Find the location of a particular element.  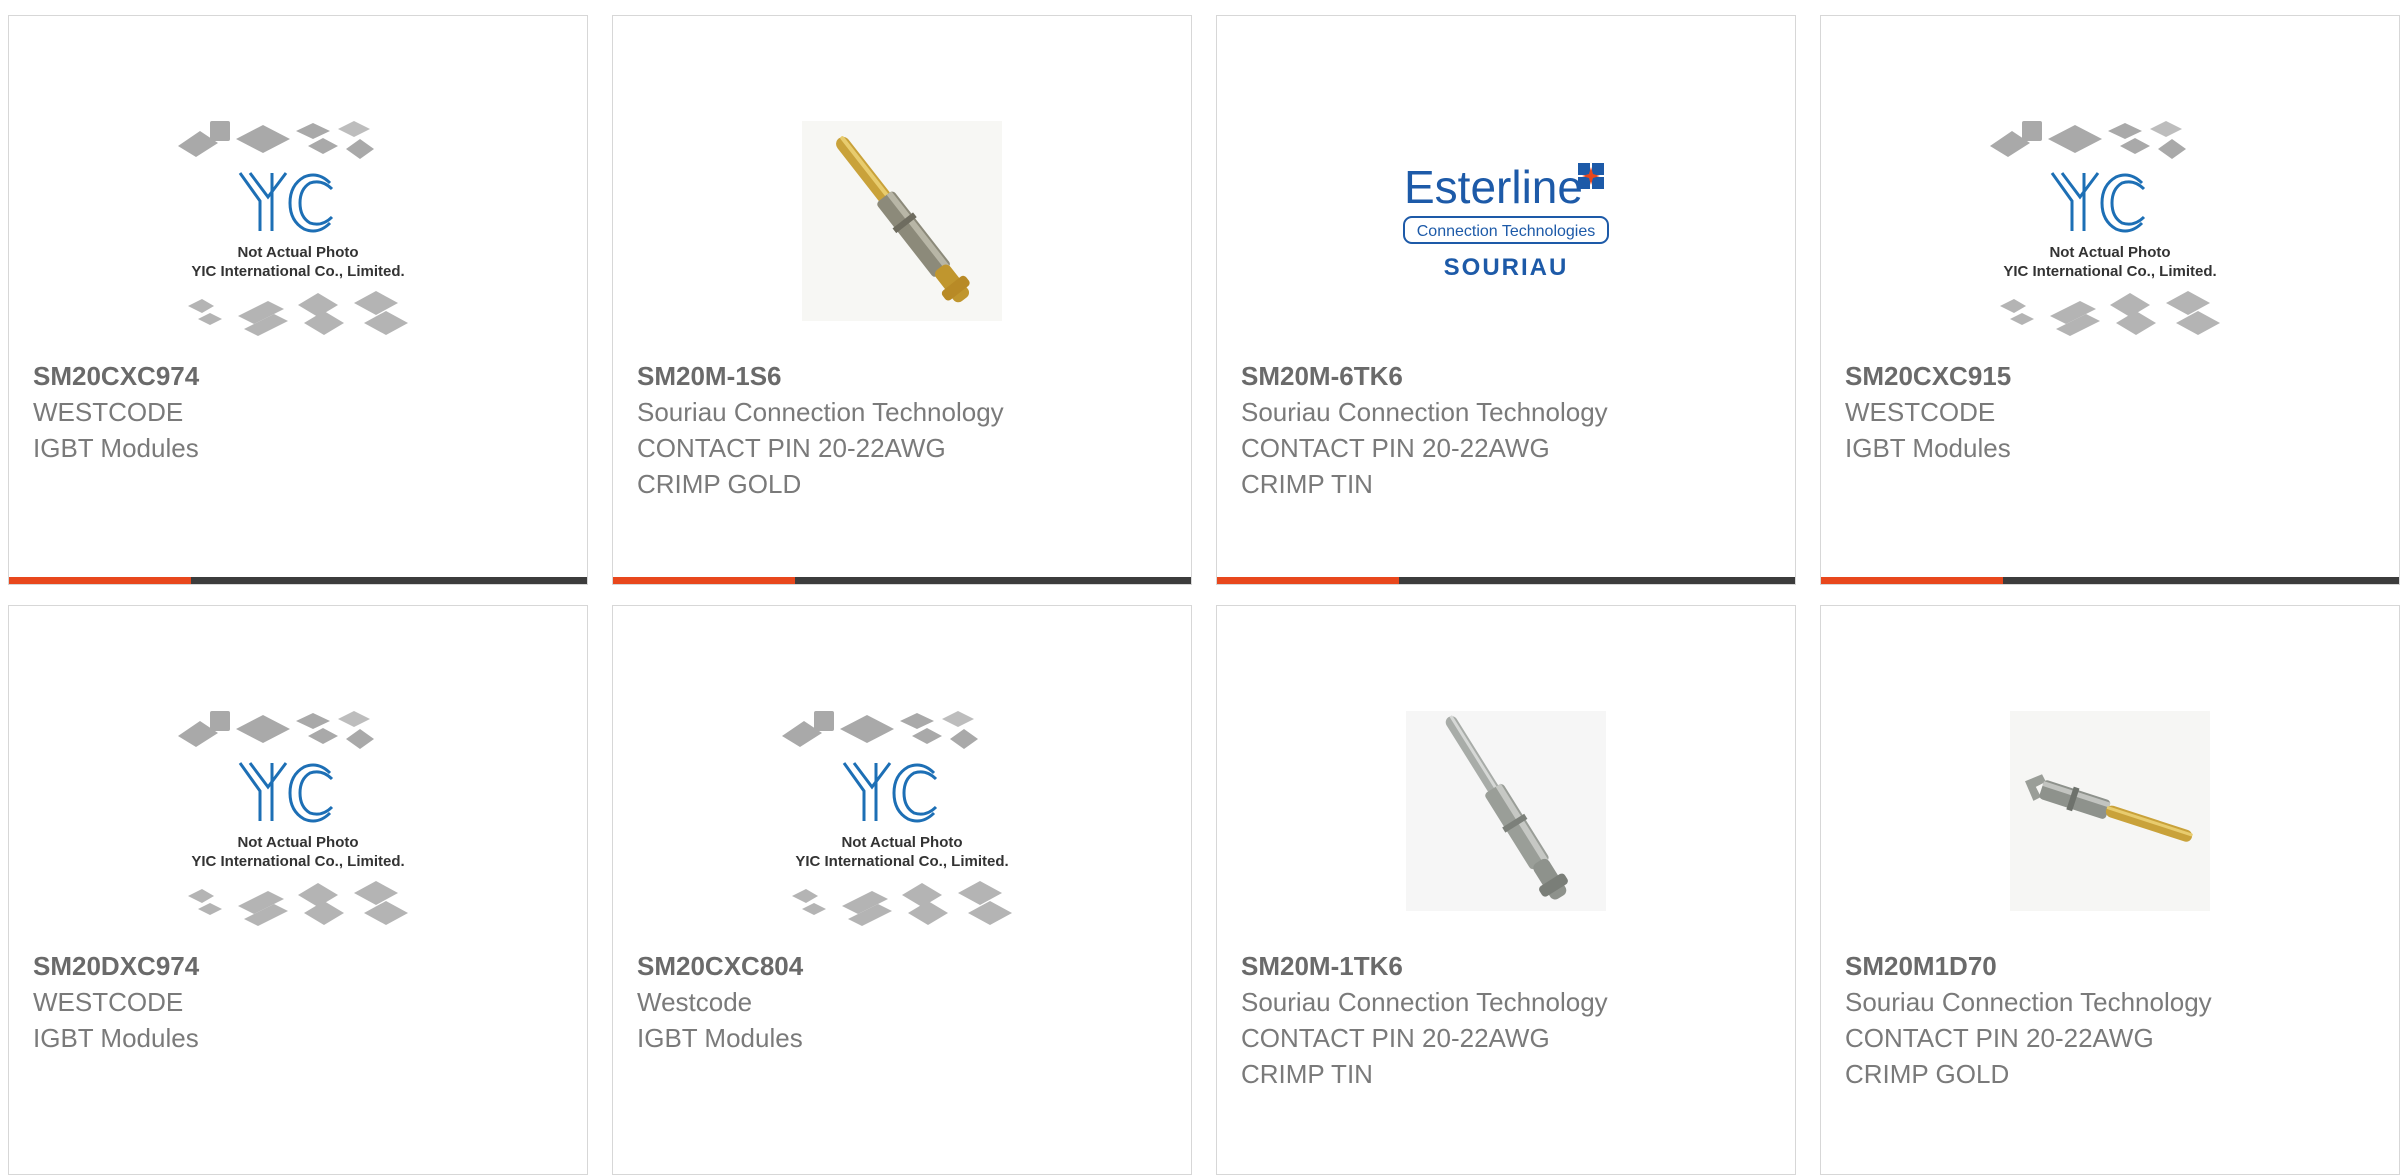

product-info: SM20DXC974 WESTCODE IGBT Modules is located at coordinates (300, 1002).